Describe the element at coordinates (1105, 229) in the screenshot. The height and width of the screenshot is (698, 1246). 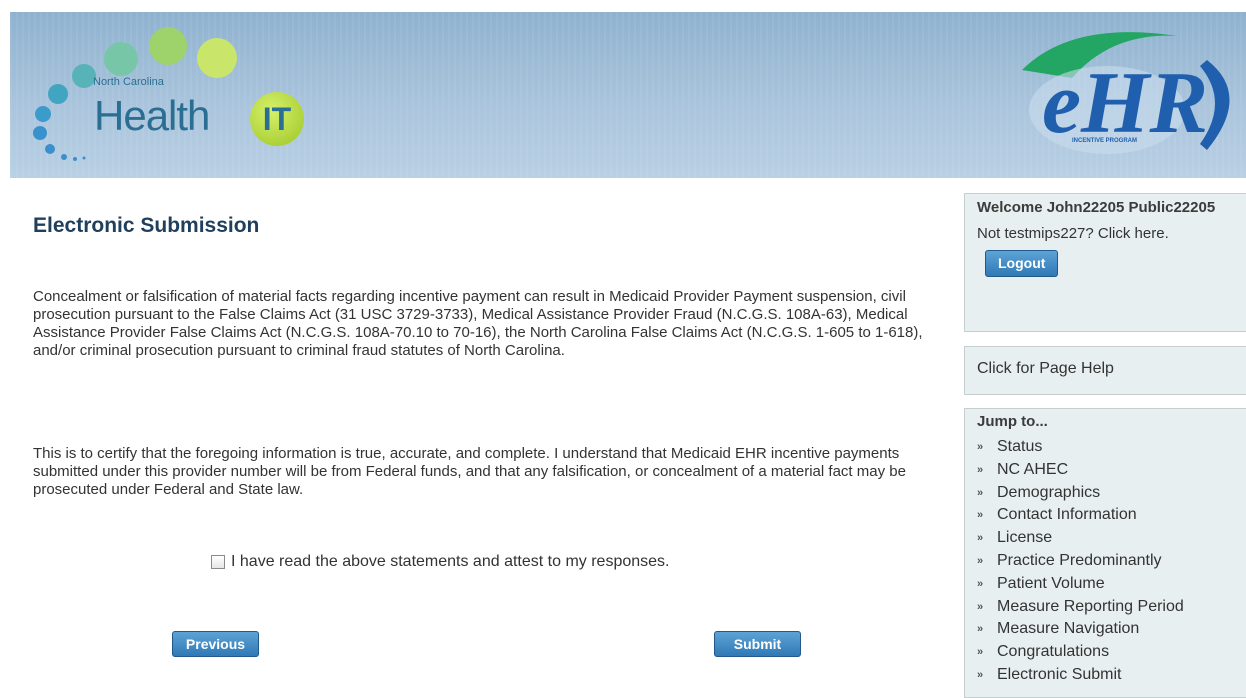
I see `switch-user-link: Not testmips227? Click here.` at that location.